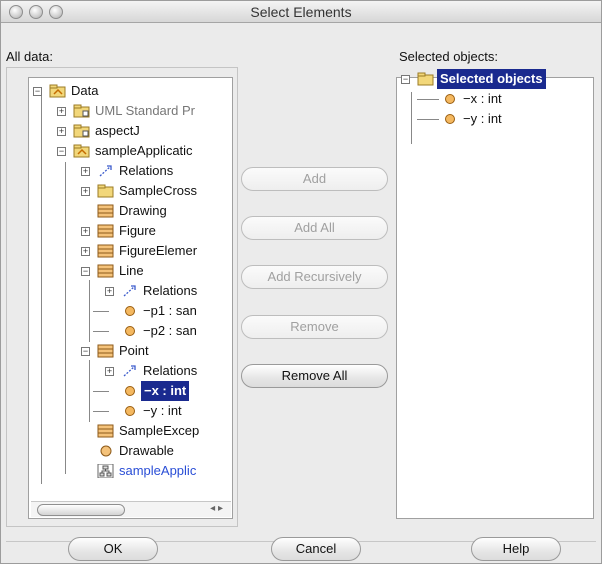 Image resolution: width=602 pixels, height=564 pixels. What do you see at coordinates (29, 56) in the screenshot?
I see `all-data-label: All data:` at bounding box center [29, 56].